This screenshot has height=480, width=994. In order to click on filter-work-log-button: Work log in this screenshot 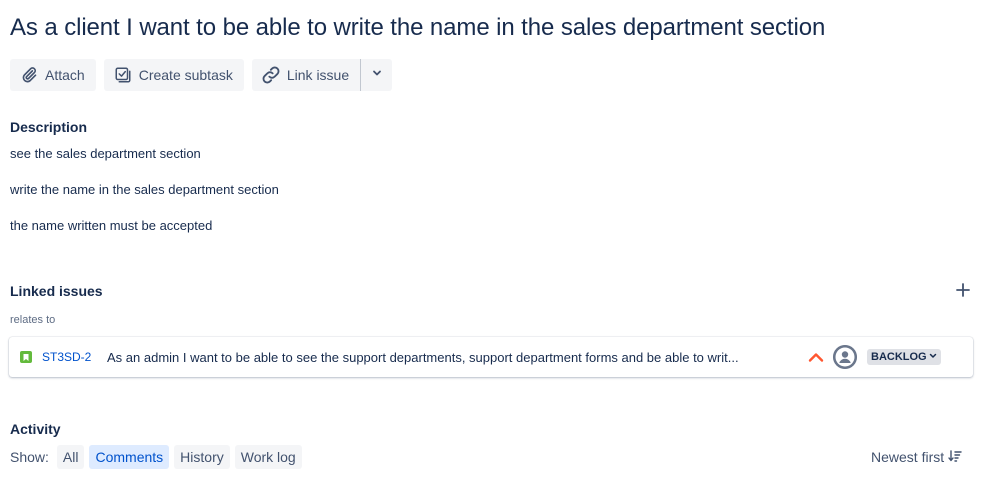, I will do `click(268, 457)`.